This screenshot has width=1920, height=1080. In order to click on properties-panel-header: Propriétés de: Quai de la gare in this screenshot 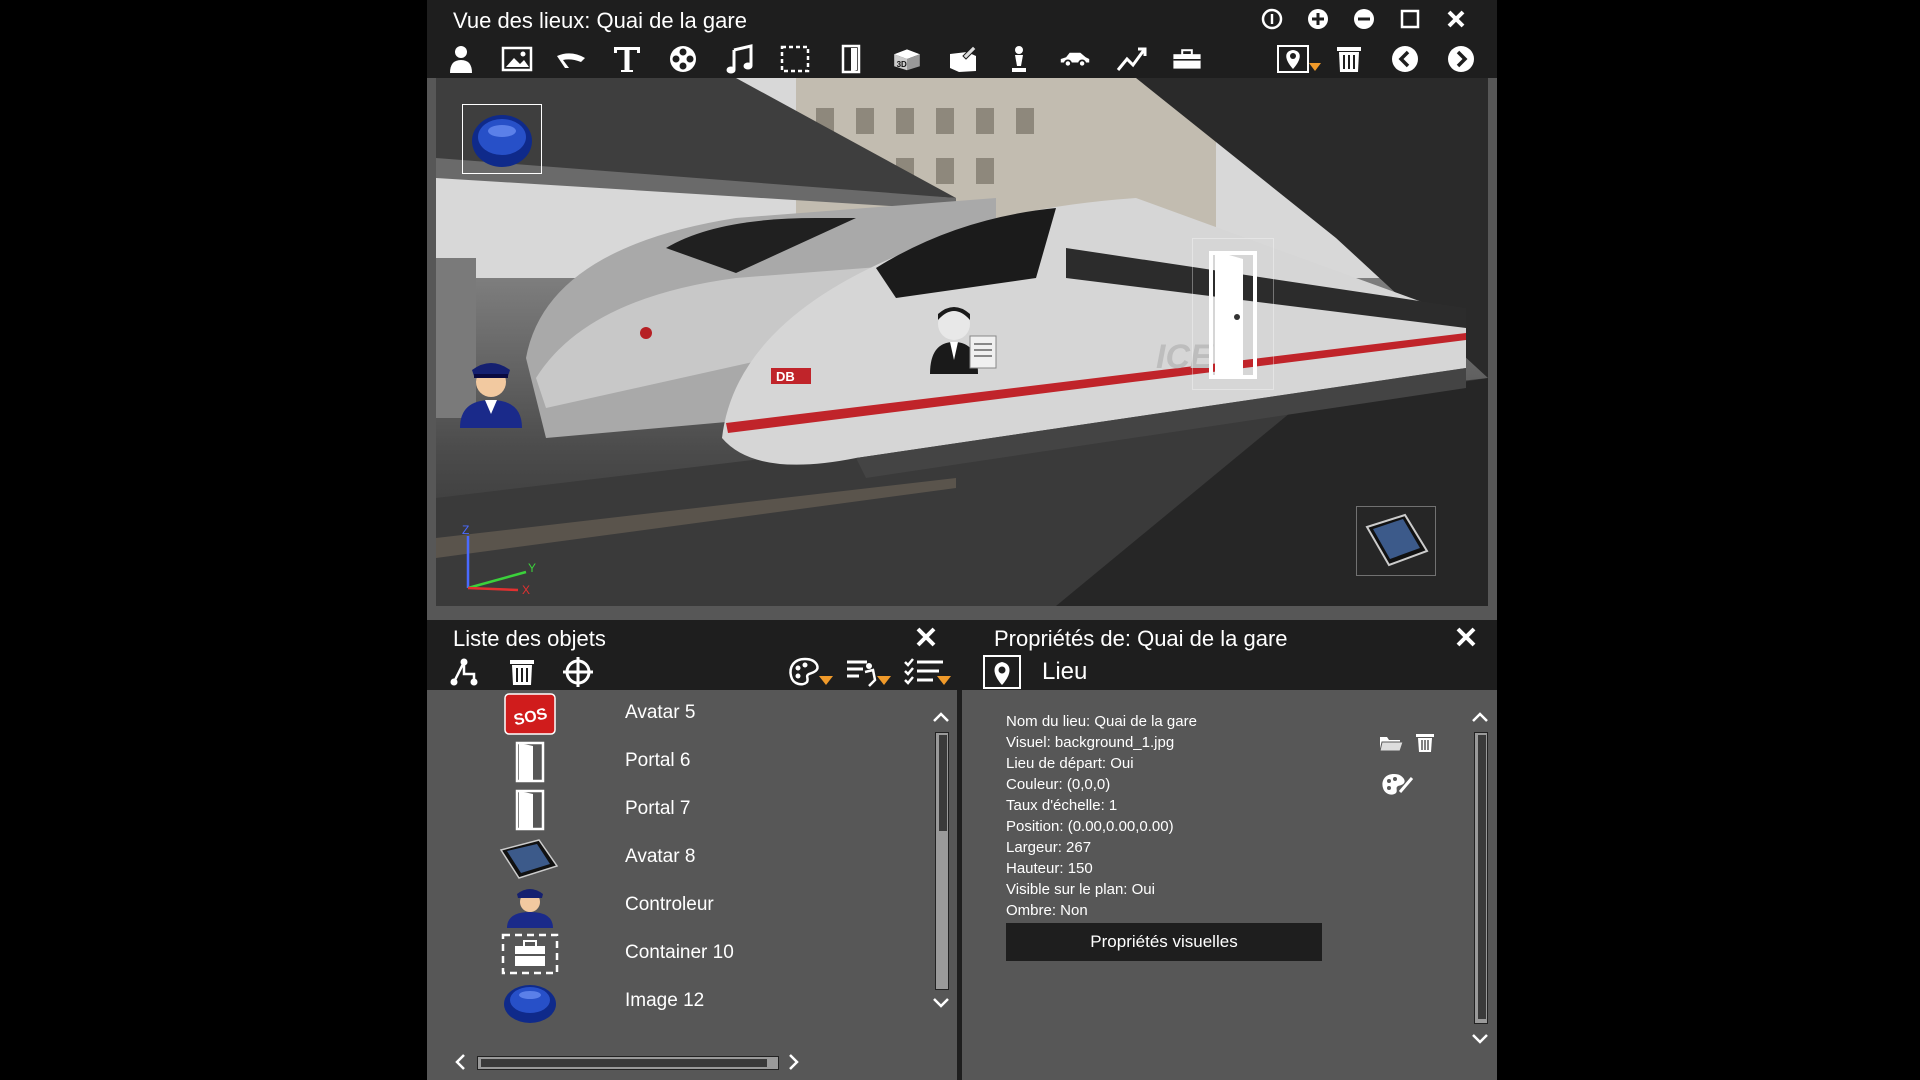, I will do `click(1229, 637)`.